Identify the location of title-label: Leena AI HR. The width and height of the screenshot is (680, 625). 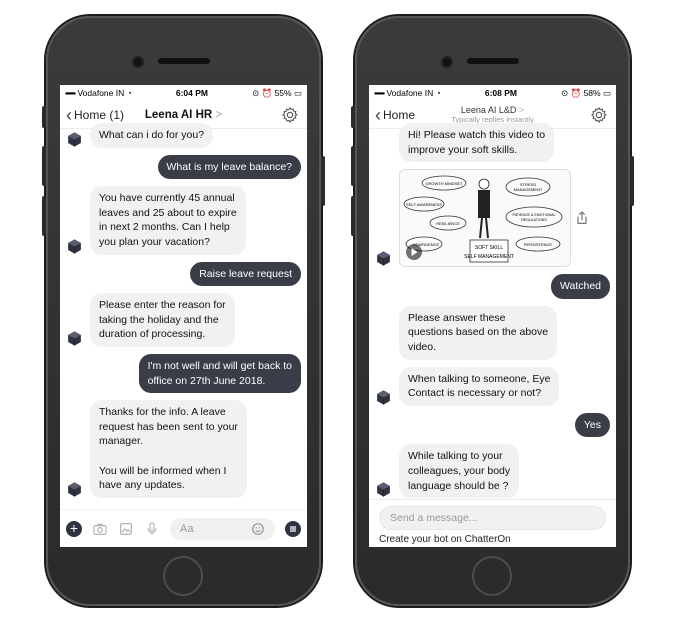
(178, 114).